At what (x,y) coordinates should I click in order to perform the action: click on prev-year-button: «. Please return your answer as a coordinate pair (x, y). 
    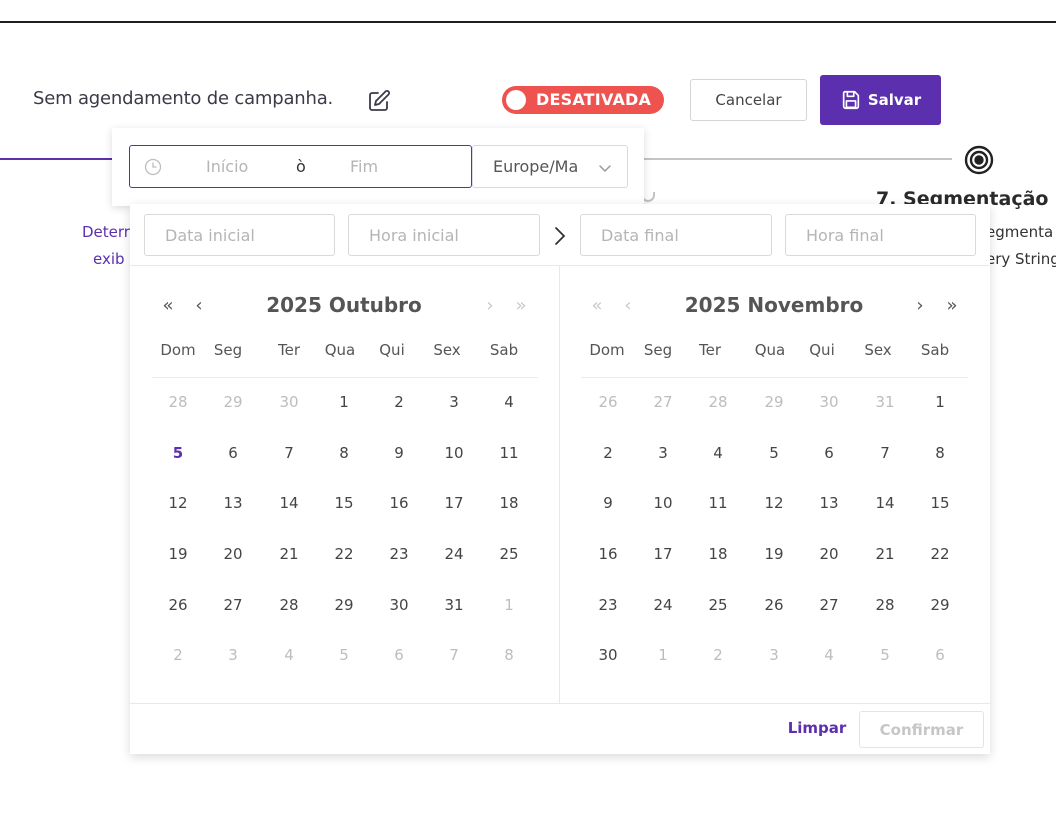
    Looking at the image, I should click on (168, 306).